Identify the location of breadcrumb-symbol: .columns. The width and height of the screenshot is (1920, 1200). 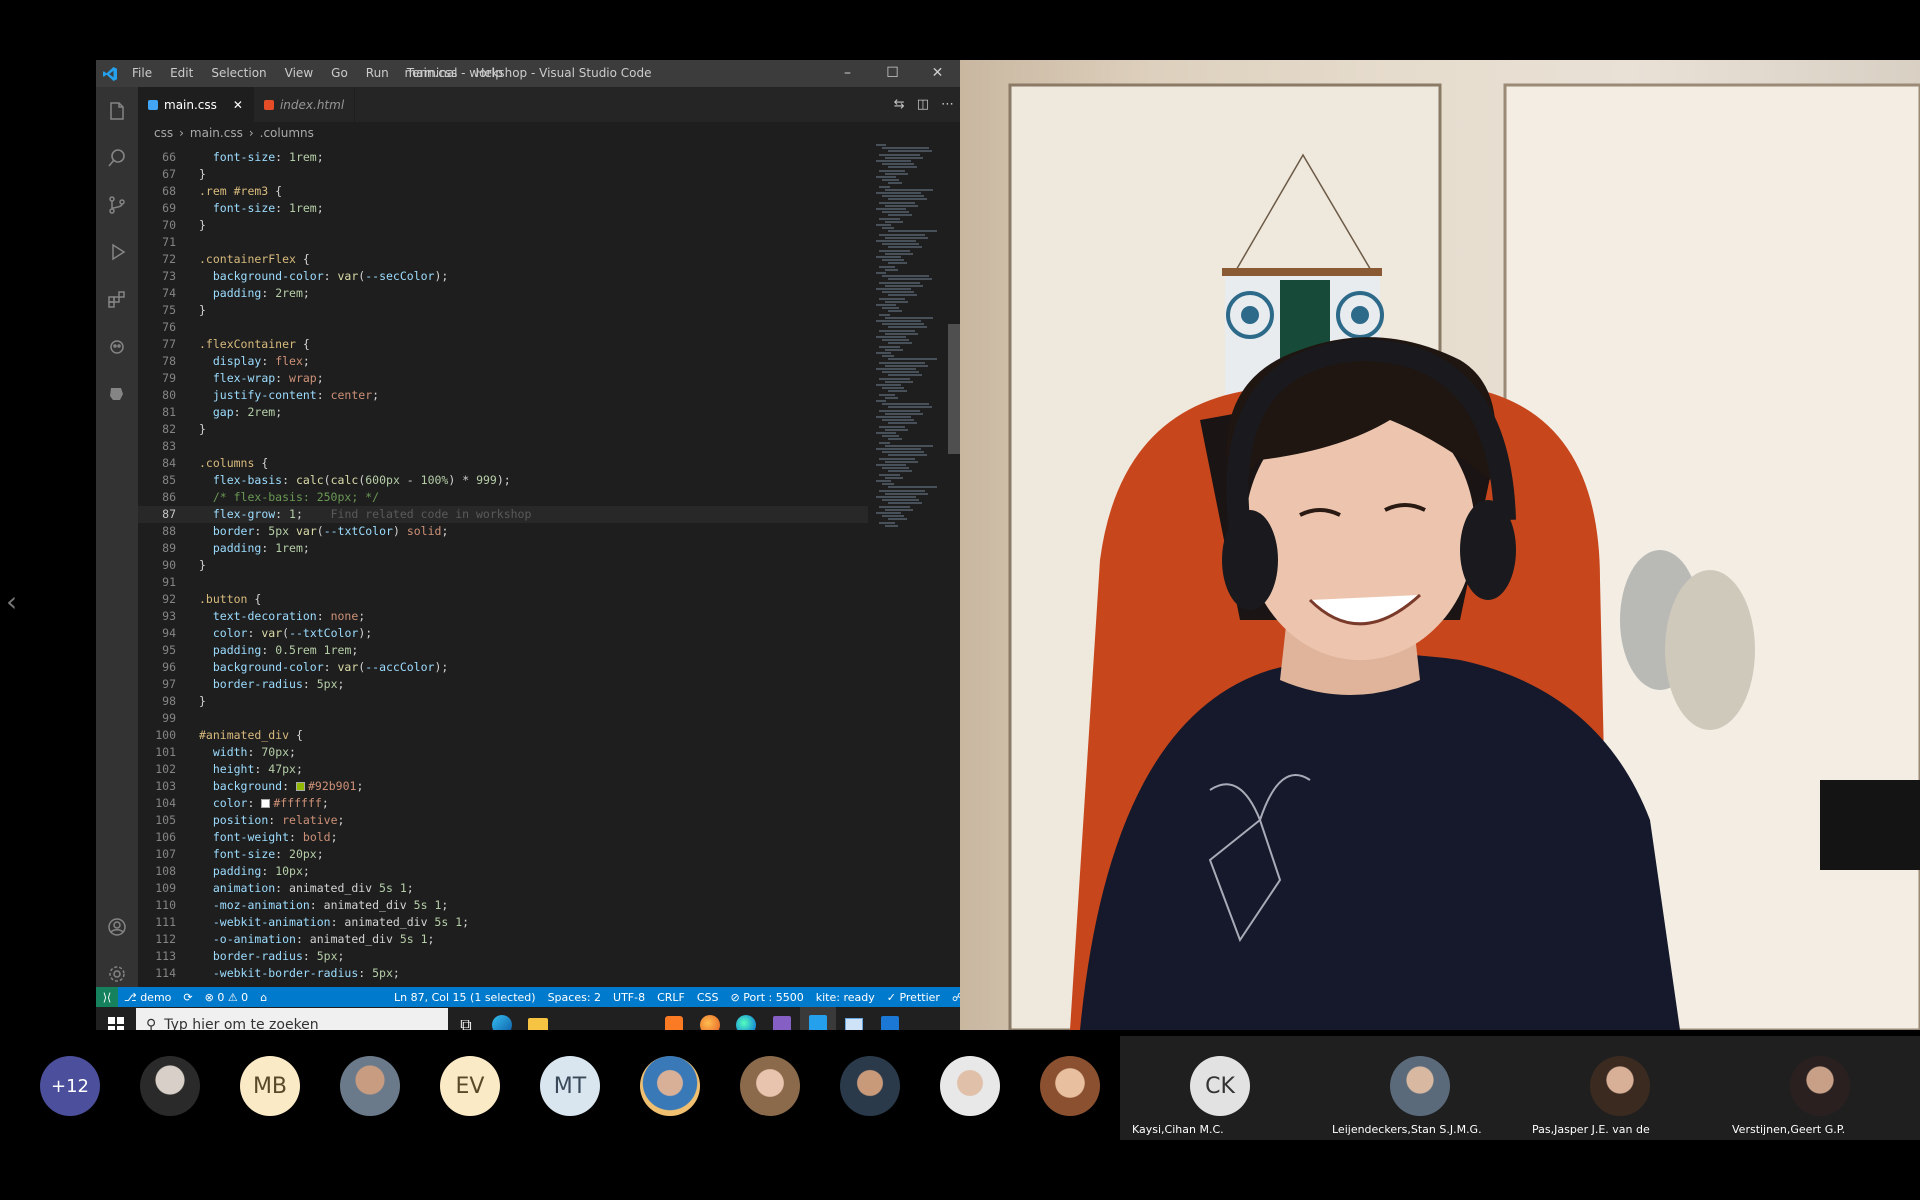
(287, 133).